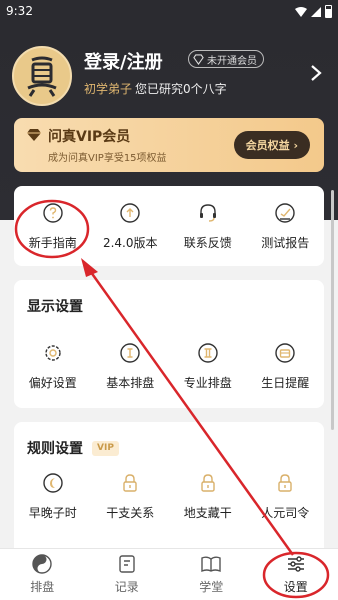  I want to click on setting-label: 生日提醒, so click(285, 383).